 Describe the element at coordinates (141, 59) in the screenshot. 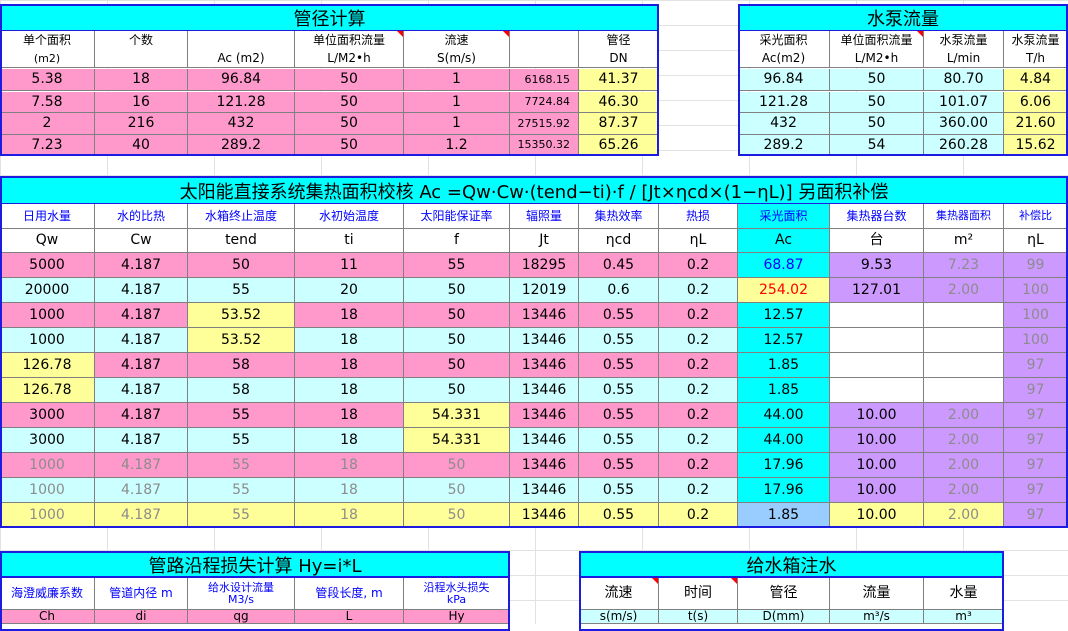

I see `pipe-unit` at that location.